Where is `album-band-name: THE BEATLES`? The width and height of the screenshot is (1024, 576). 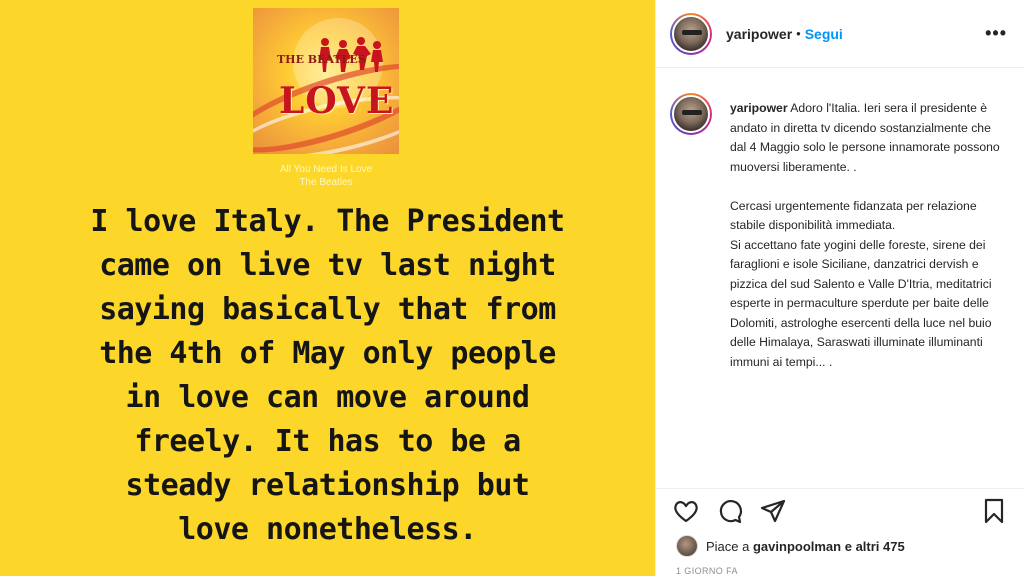
album-band-name: THE BEATLES is located at coordinates (321, 59).